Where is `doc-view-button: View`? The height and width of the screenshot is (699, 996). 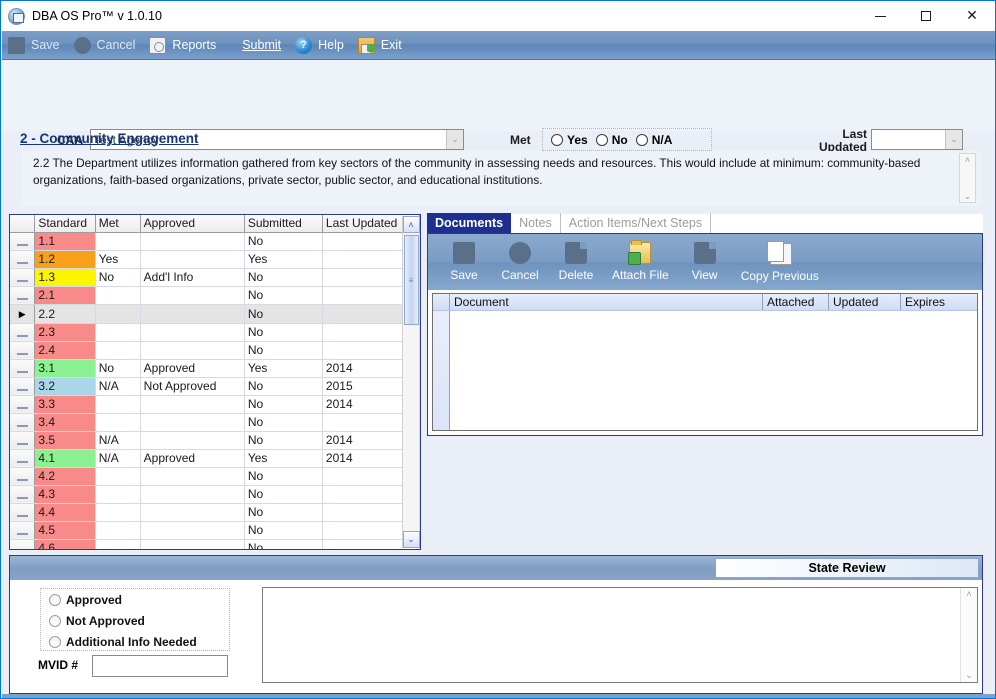 doc-view-button: View is located at coordinates (705, 262).